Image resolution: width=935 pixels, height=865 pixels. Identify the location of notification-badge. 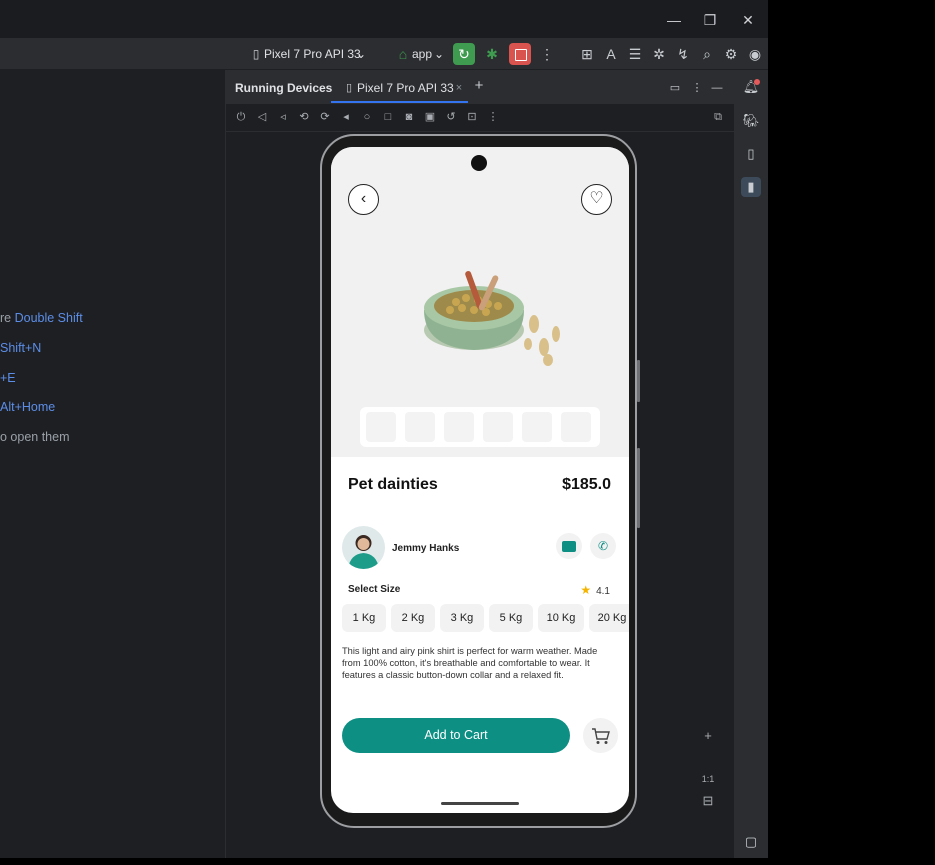
(757, 82).